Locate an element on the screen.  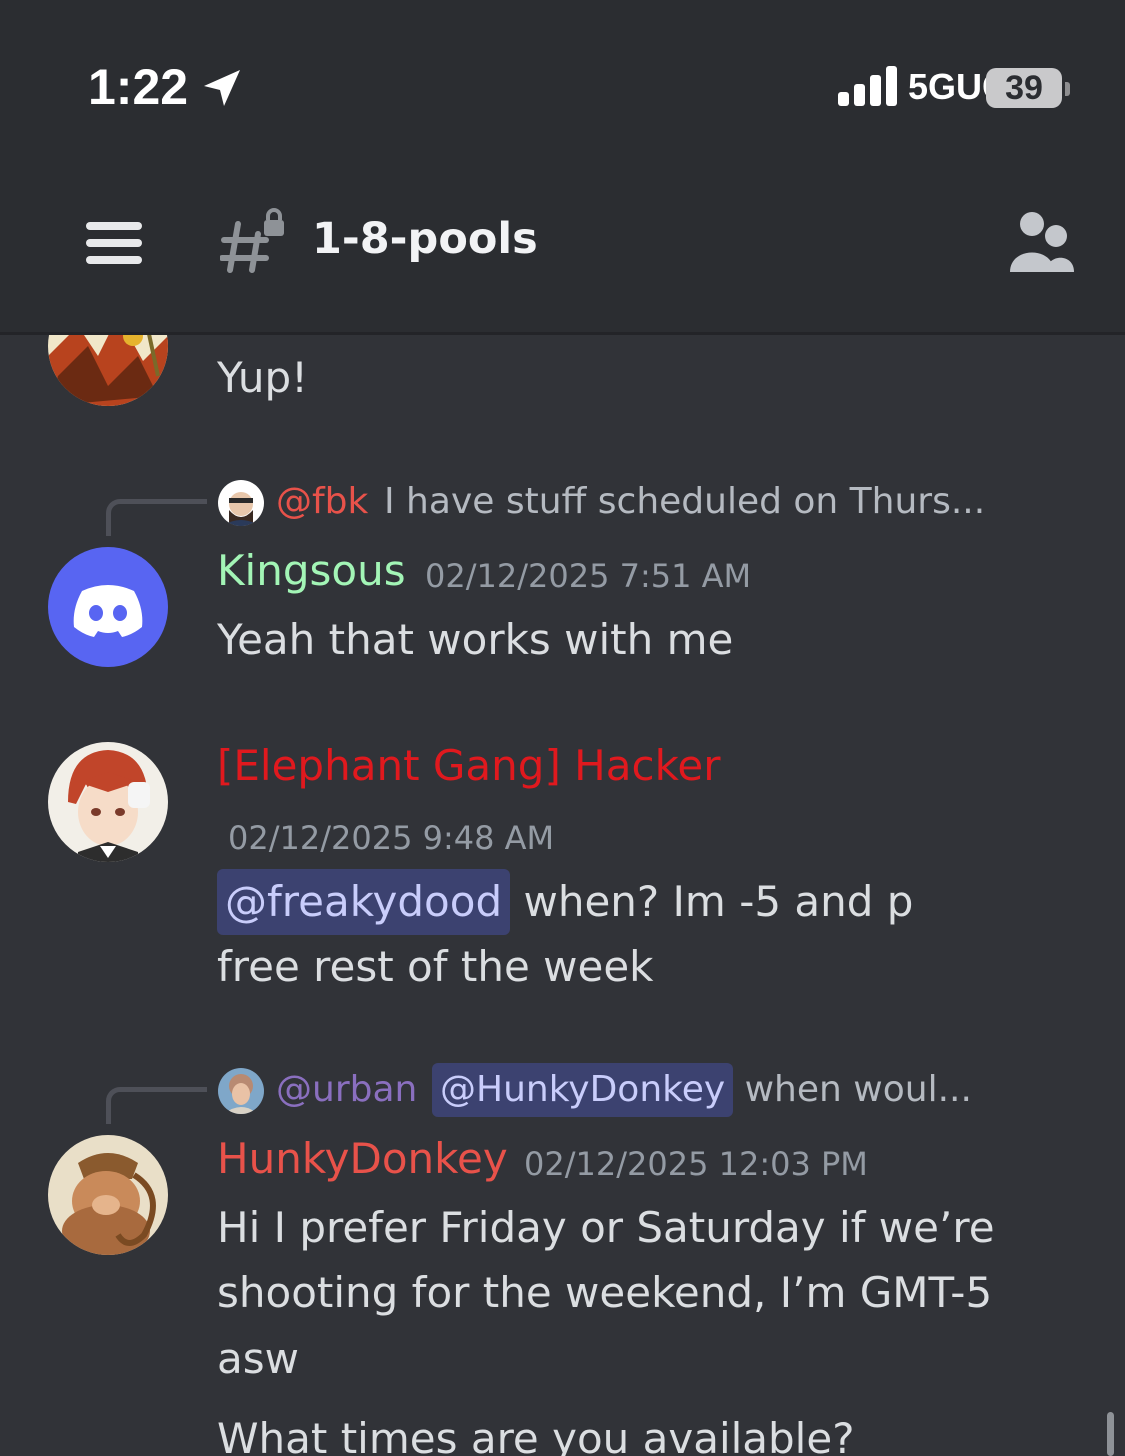
channel-header: 1-8-pools is located at coordinates (562, 242).